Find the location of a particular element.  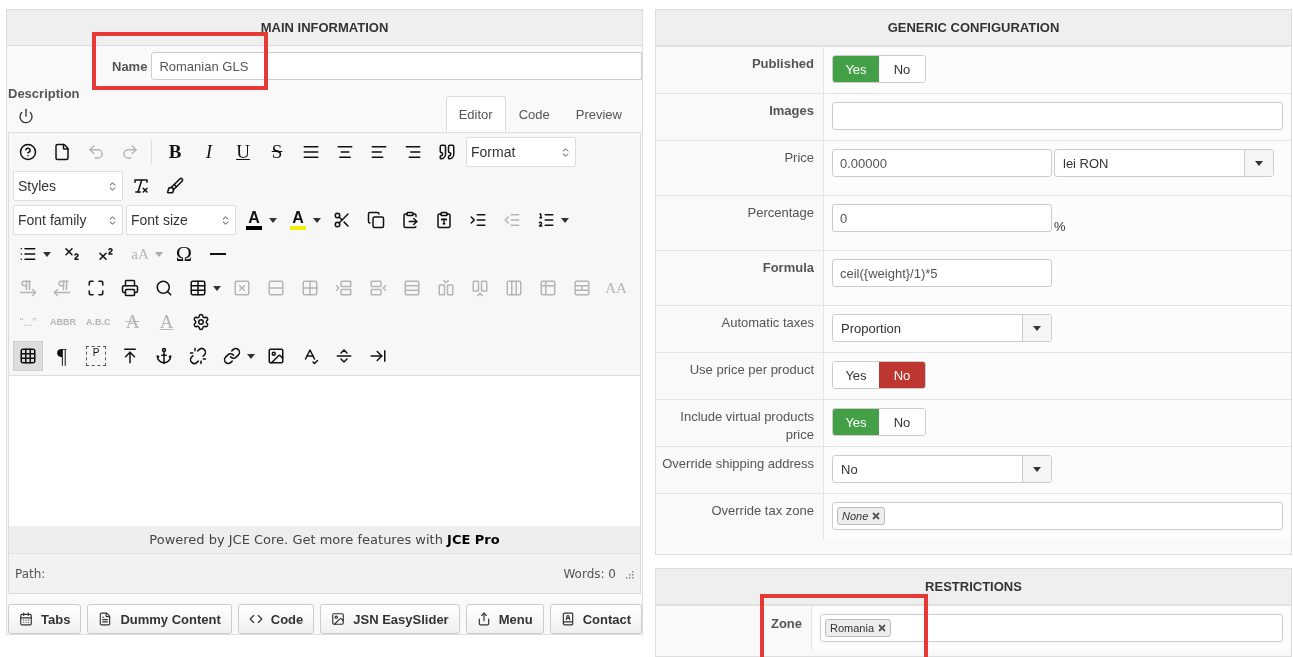

tag-field: None is located at coordinates (1057, 516).